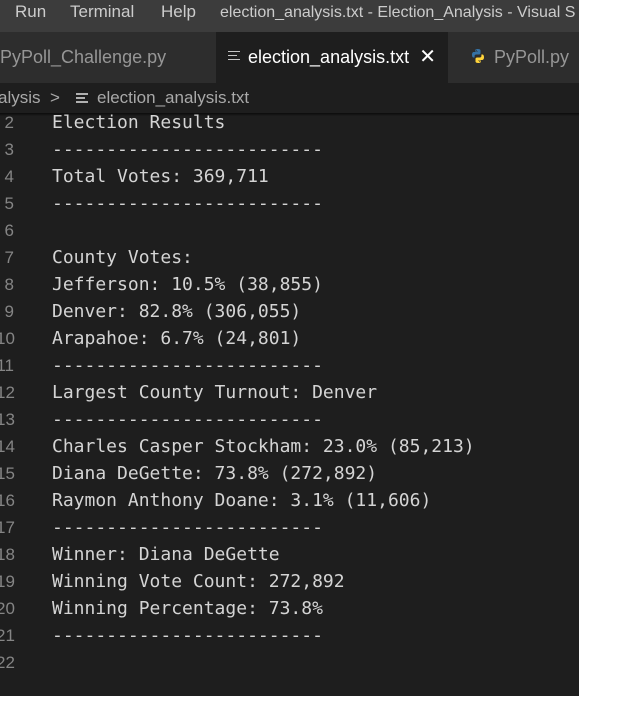  Describe the element at coordinates (187, 608) in the screenshot. I see `line-text: Winning Percentage: 73.8%` at that location.